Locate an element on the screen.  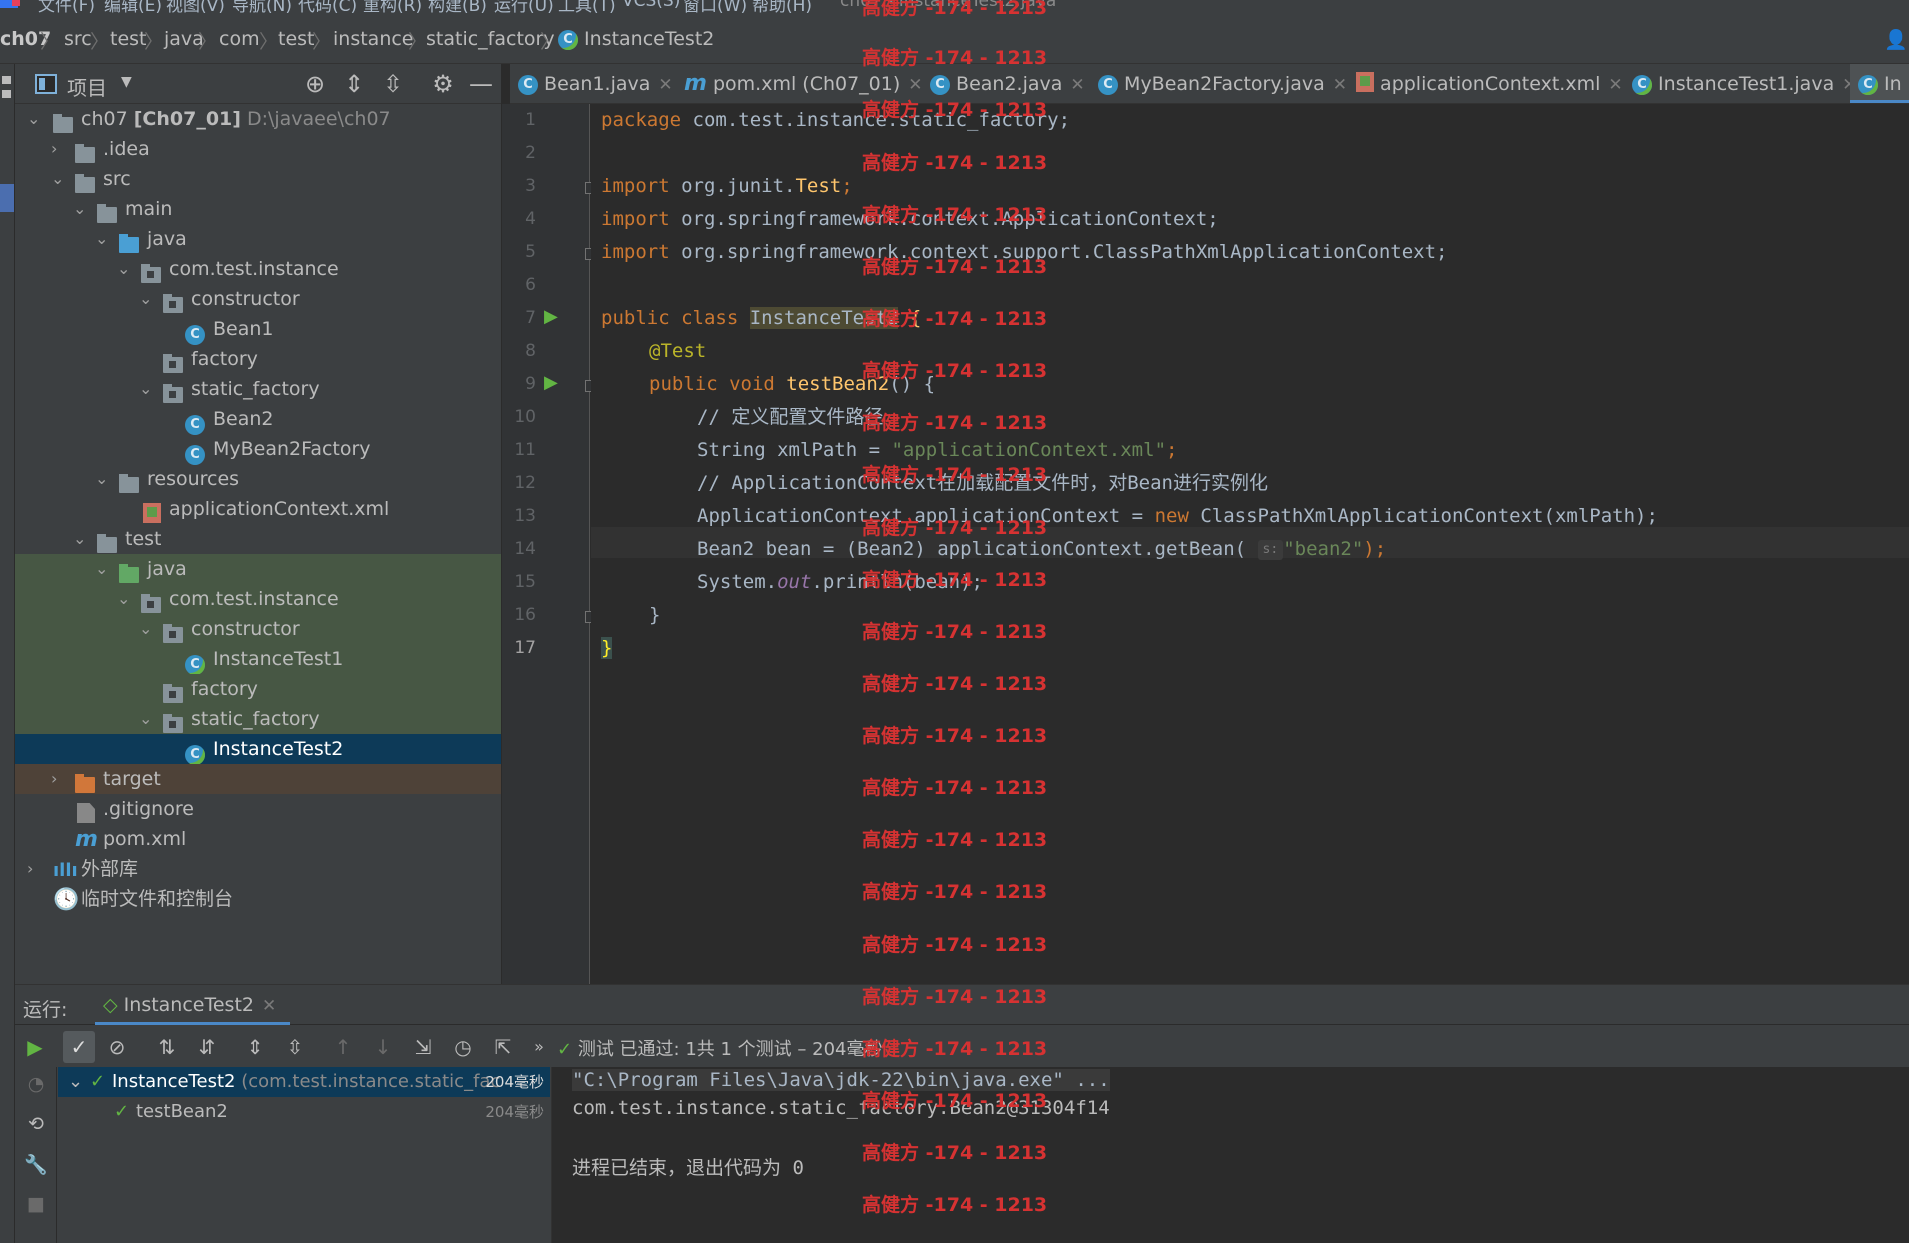
tree-item-root: ⌄ ch07 [Ch07_01] D:\javaee\ch07 is located at coordinates (258, 119).